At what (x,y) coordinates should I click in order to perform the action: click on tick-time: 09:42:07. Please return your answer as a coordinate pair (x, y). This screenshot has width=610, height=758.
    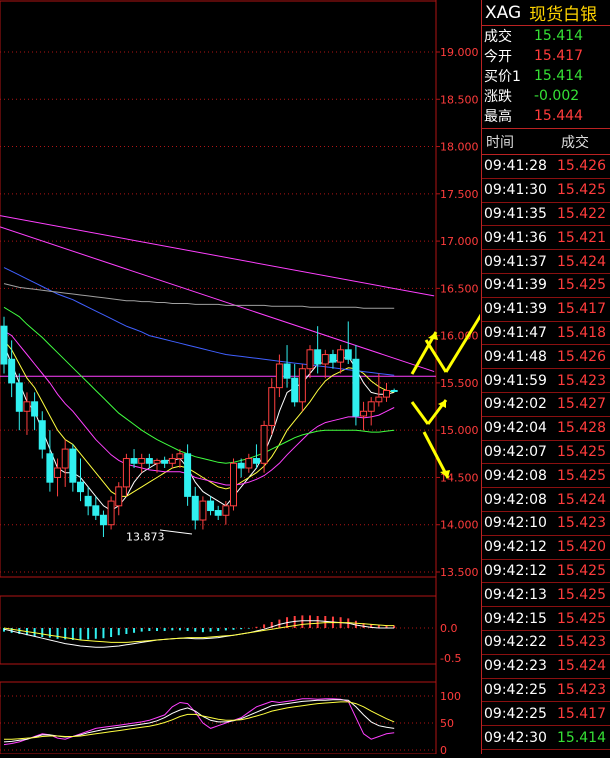
    Looking at the image, I should click on (515, 451).